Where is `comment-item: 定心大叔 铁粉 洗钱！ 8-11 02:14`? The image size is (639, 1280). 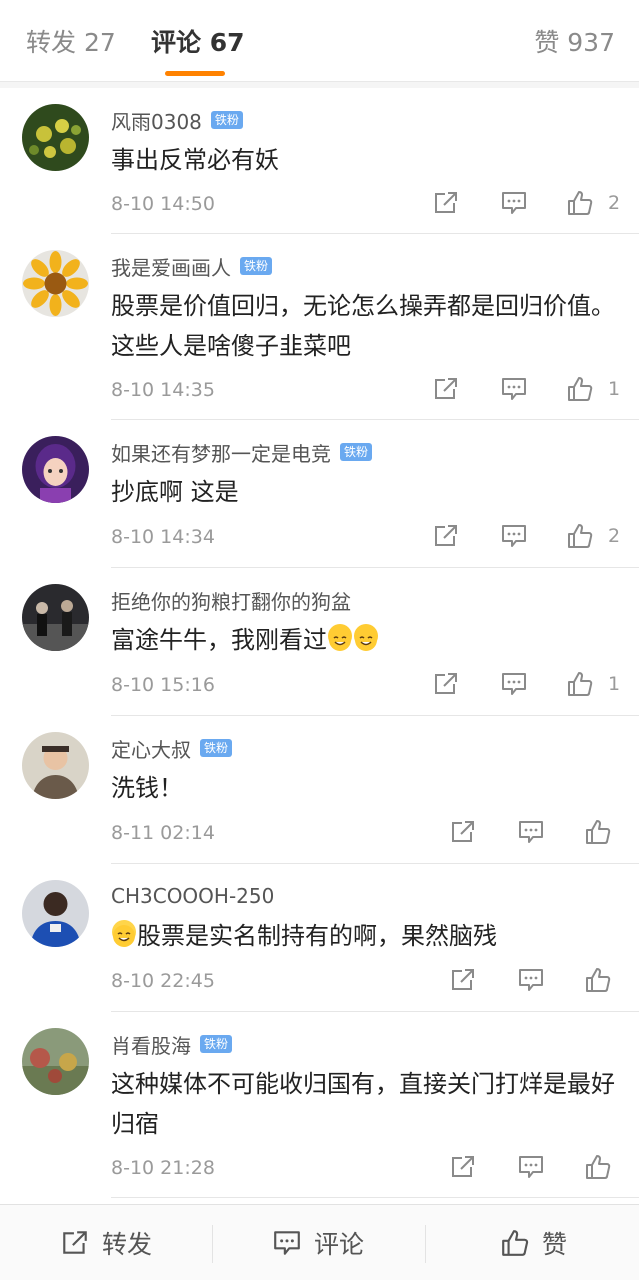
comment-item: 定心大叔 铁粉 洗钱！ 8-11 02:14 is located at coordinates (319, 790).